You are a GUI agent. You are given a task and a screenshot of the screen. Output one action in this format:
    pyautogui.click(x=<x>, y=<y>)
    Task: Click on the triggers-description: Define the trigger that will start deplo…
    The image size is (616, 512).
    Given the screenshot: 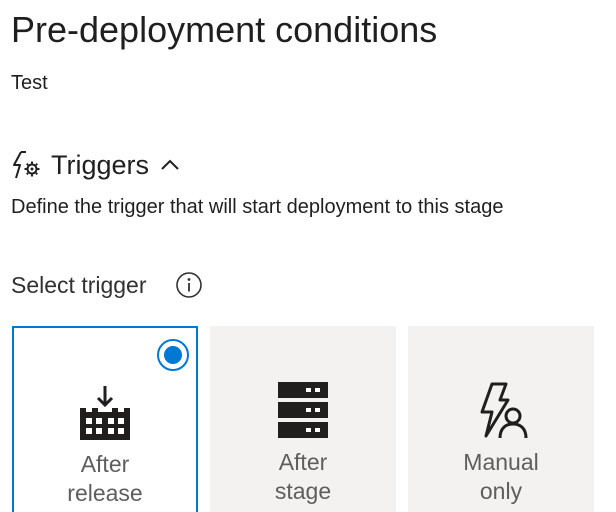 What is the action you would take?
    pyautogui.click(x=257, y=207)
    